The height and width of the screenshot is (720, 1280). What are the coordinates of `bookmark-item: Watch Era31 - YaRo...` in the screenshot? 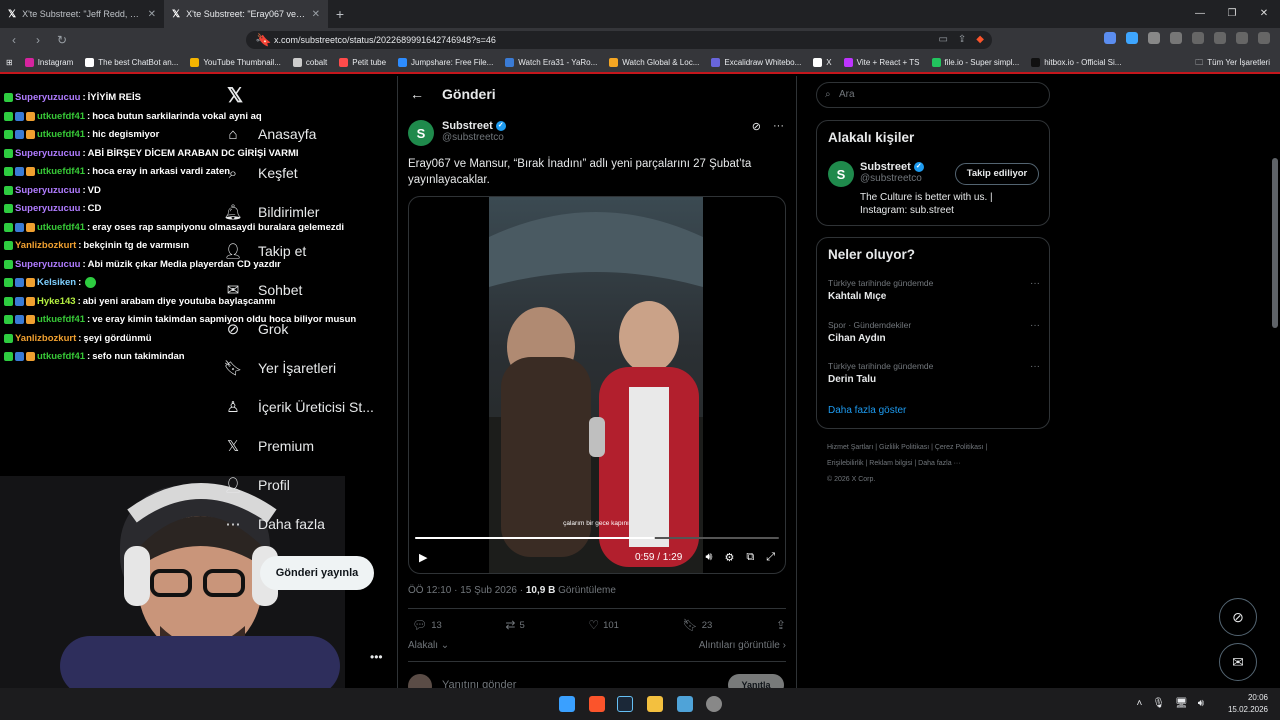 It's located at (551, 62).